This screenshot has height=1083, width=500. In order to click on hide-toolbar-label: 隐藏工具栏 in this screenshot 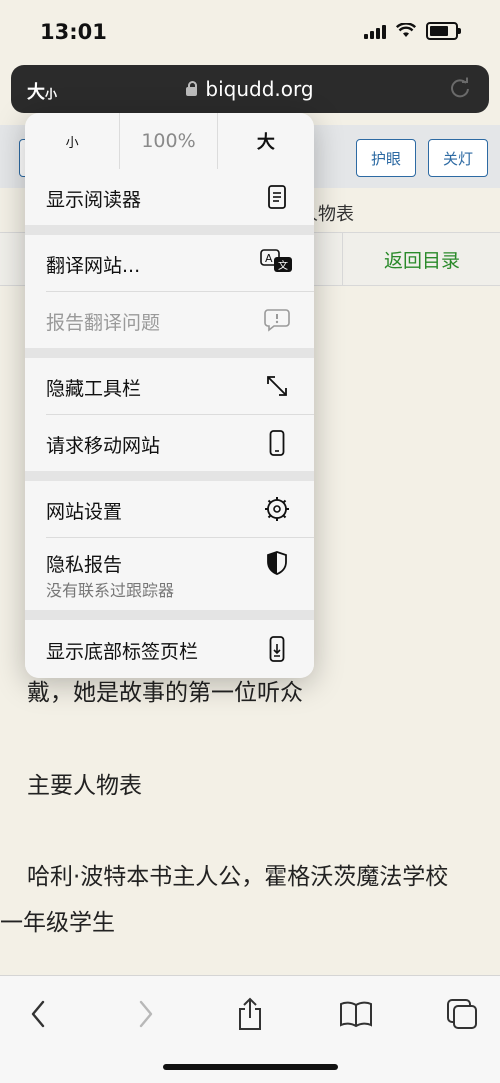, I will do `click(94, 389)`.